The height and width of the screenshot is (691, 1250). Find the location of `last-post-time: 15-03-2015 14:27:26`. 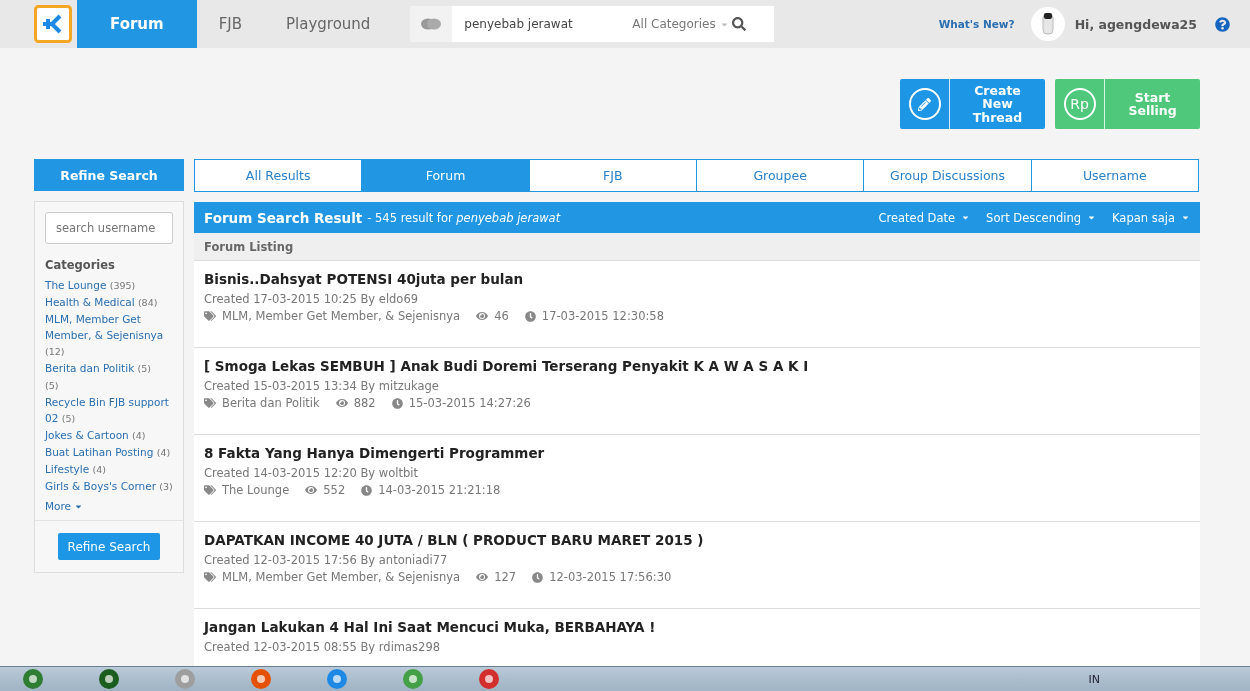

last-post-time: 15-03-2015 14:27:26 is located at coordinates (469, 403).